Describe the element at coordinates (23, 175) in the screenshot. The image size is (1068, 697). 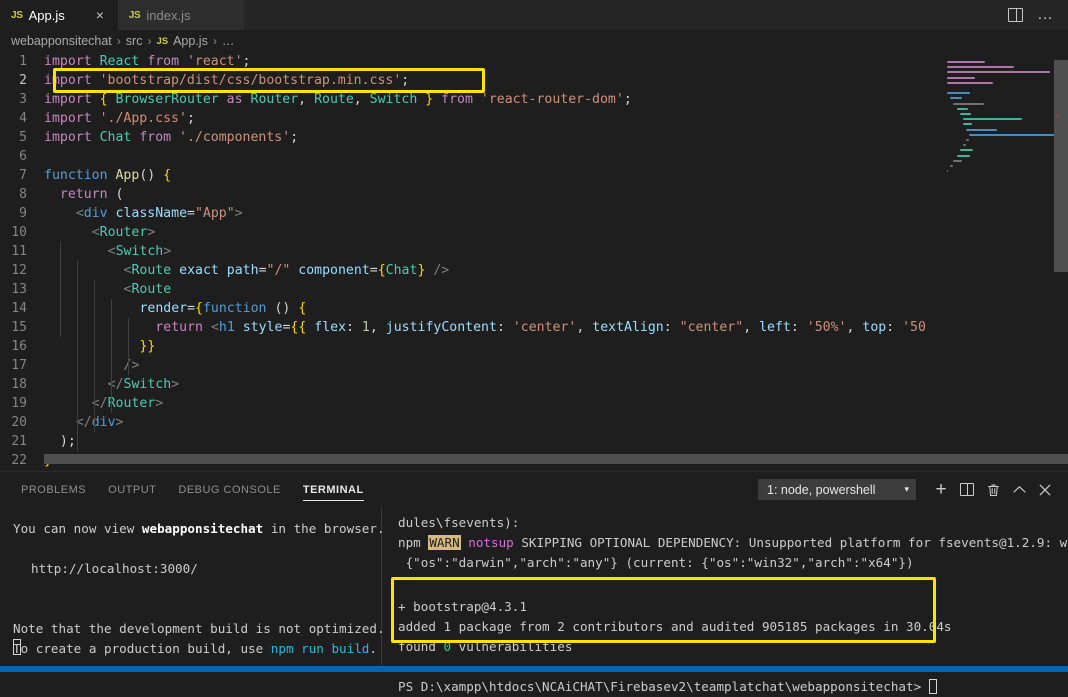
I see `line-number: 7` at that location.